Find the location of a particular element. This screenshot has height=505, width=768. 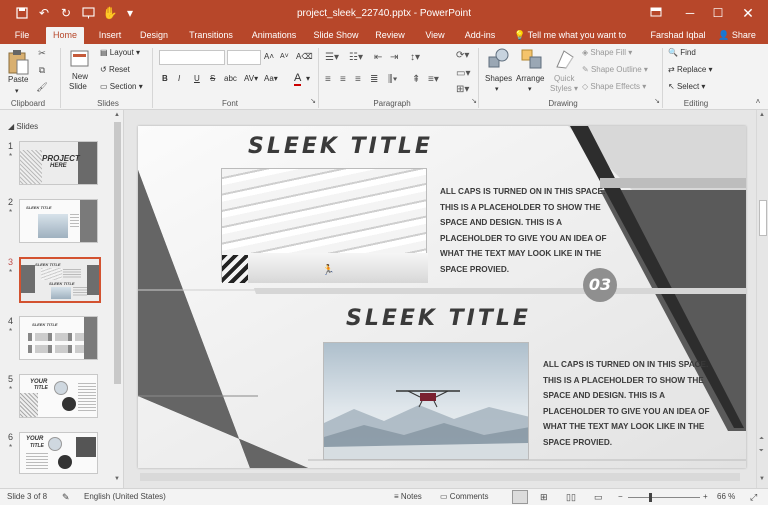

shapes-icon is located at coordinates (499, 59).